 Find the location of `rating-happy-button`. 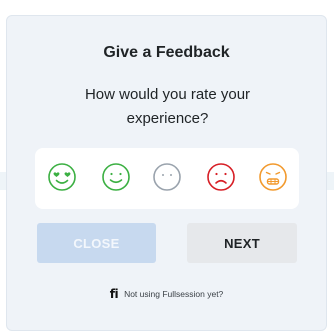

rating-happy-button is located at coordinates (116, 177).